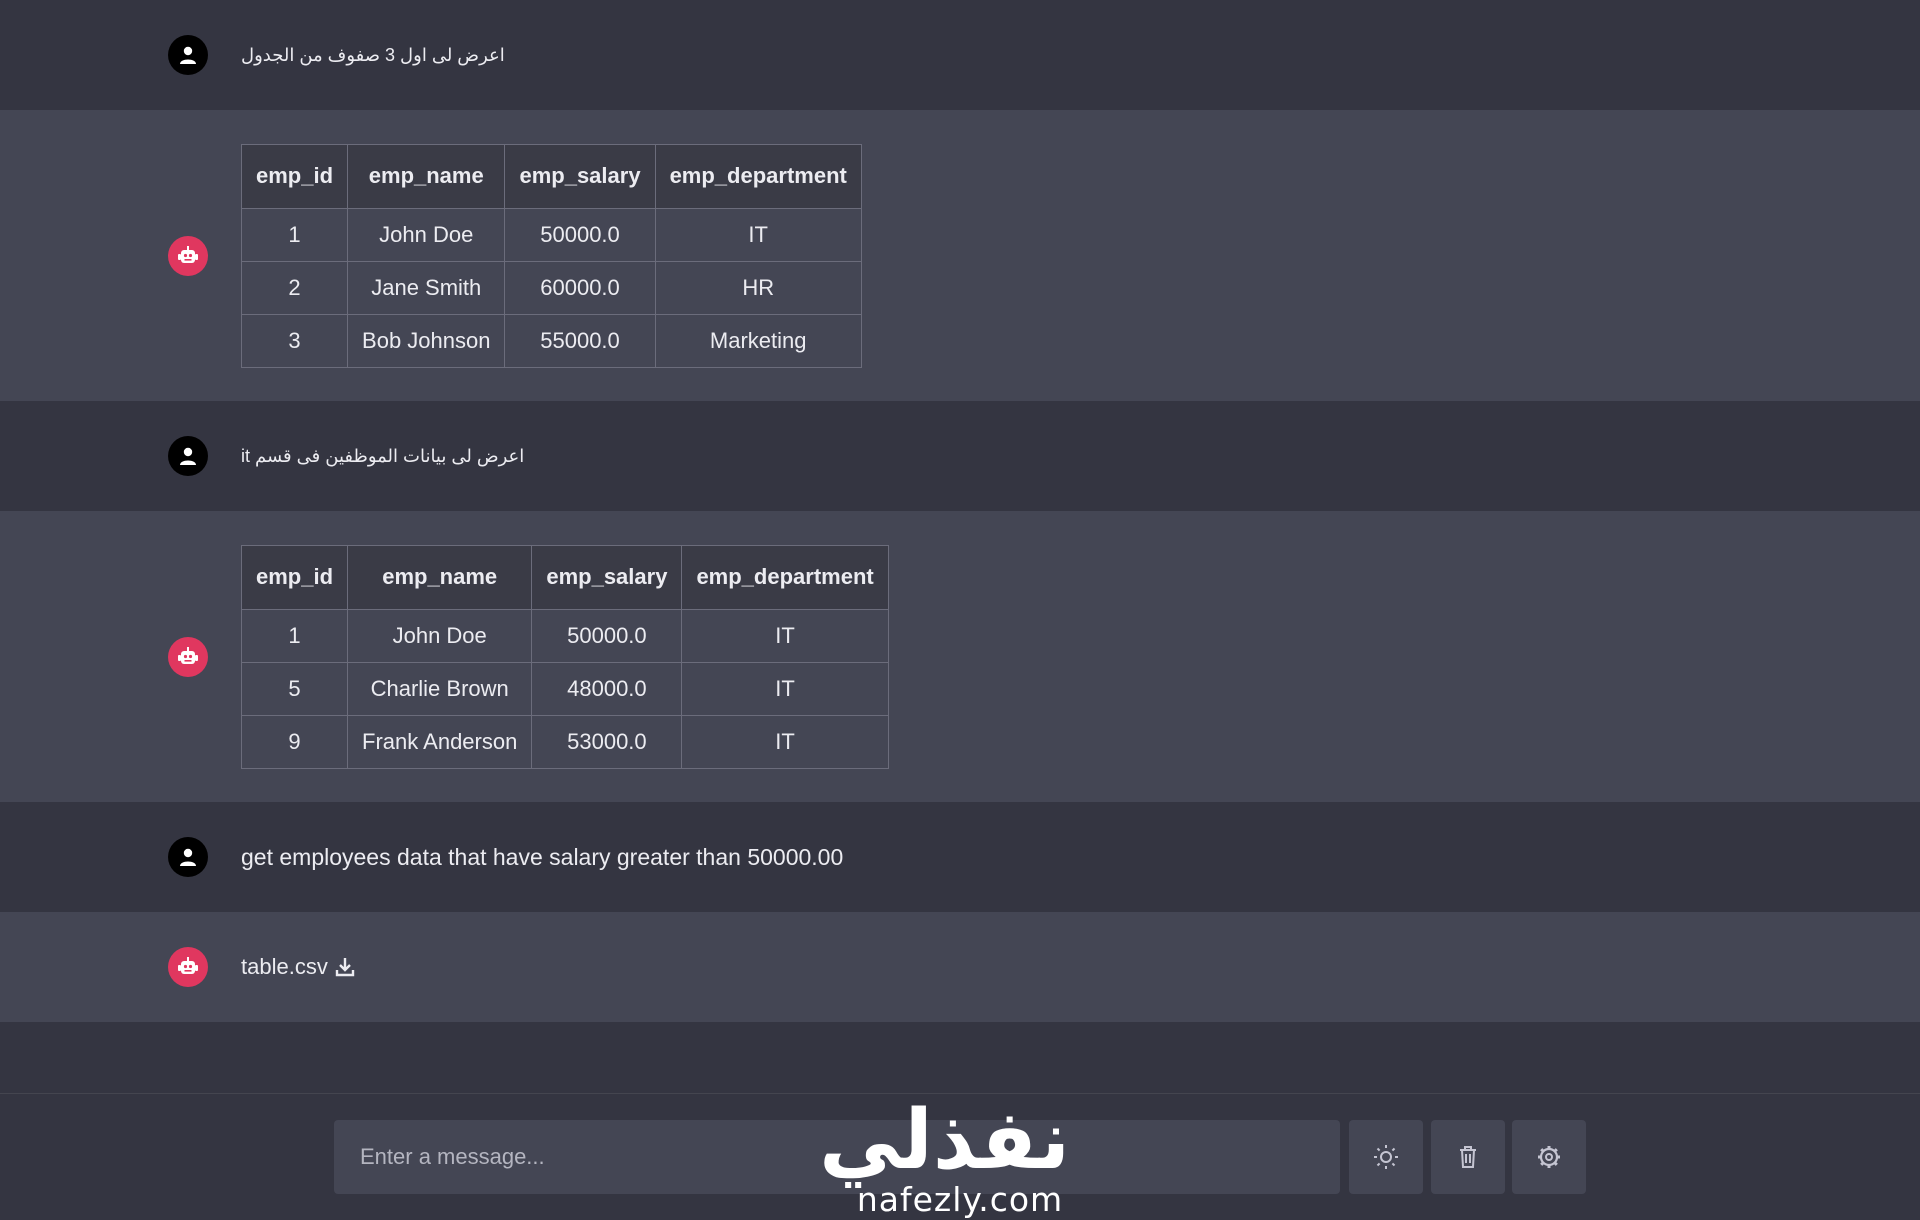  What do you see at coordinates (758, 340) in the screenshot?
I see `table-cell: Marketing` at bounding box center [758, 340].